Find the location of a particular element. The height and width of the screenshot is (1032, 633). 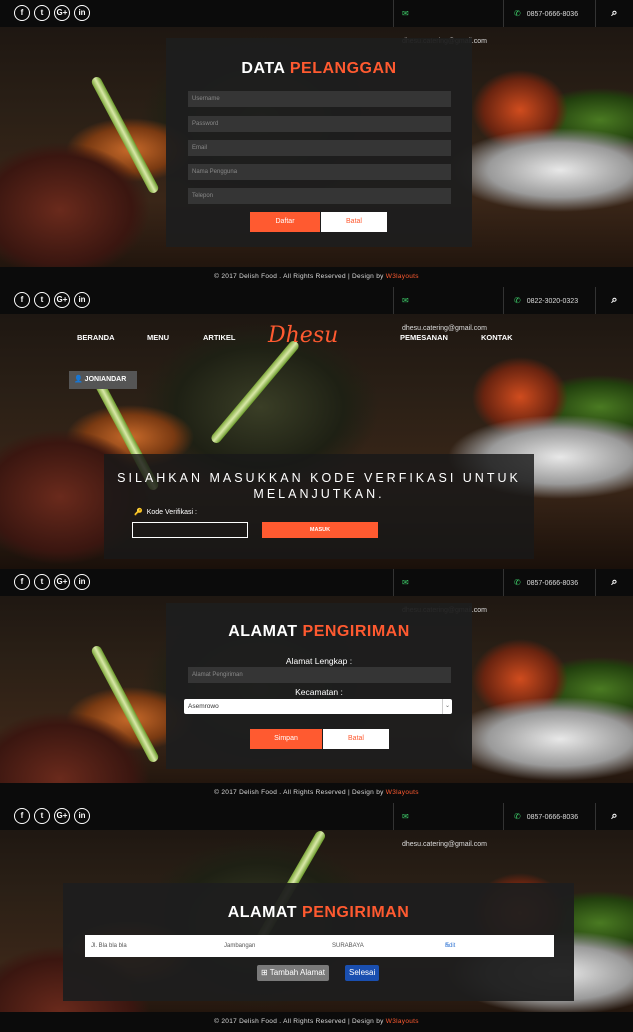

district-label: Kecamatan : is located at coordinates (319, 692).